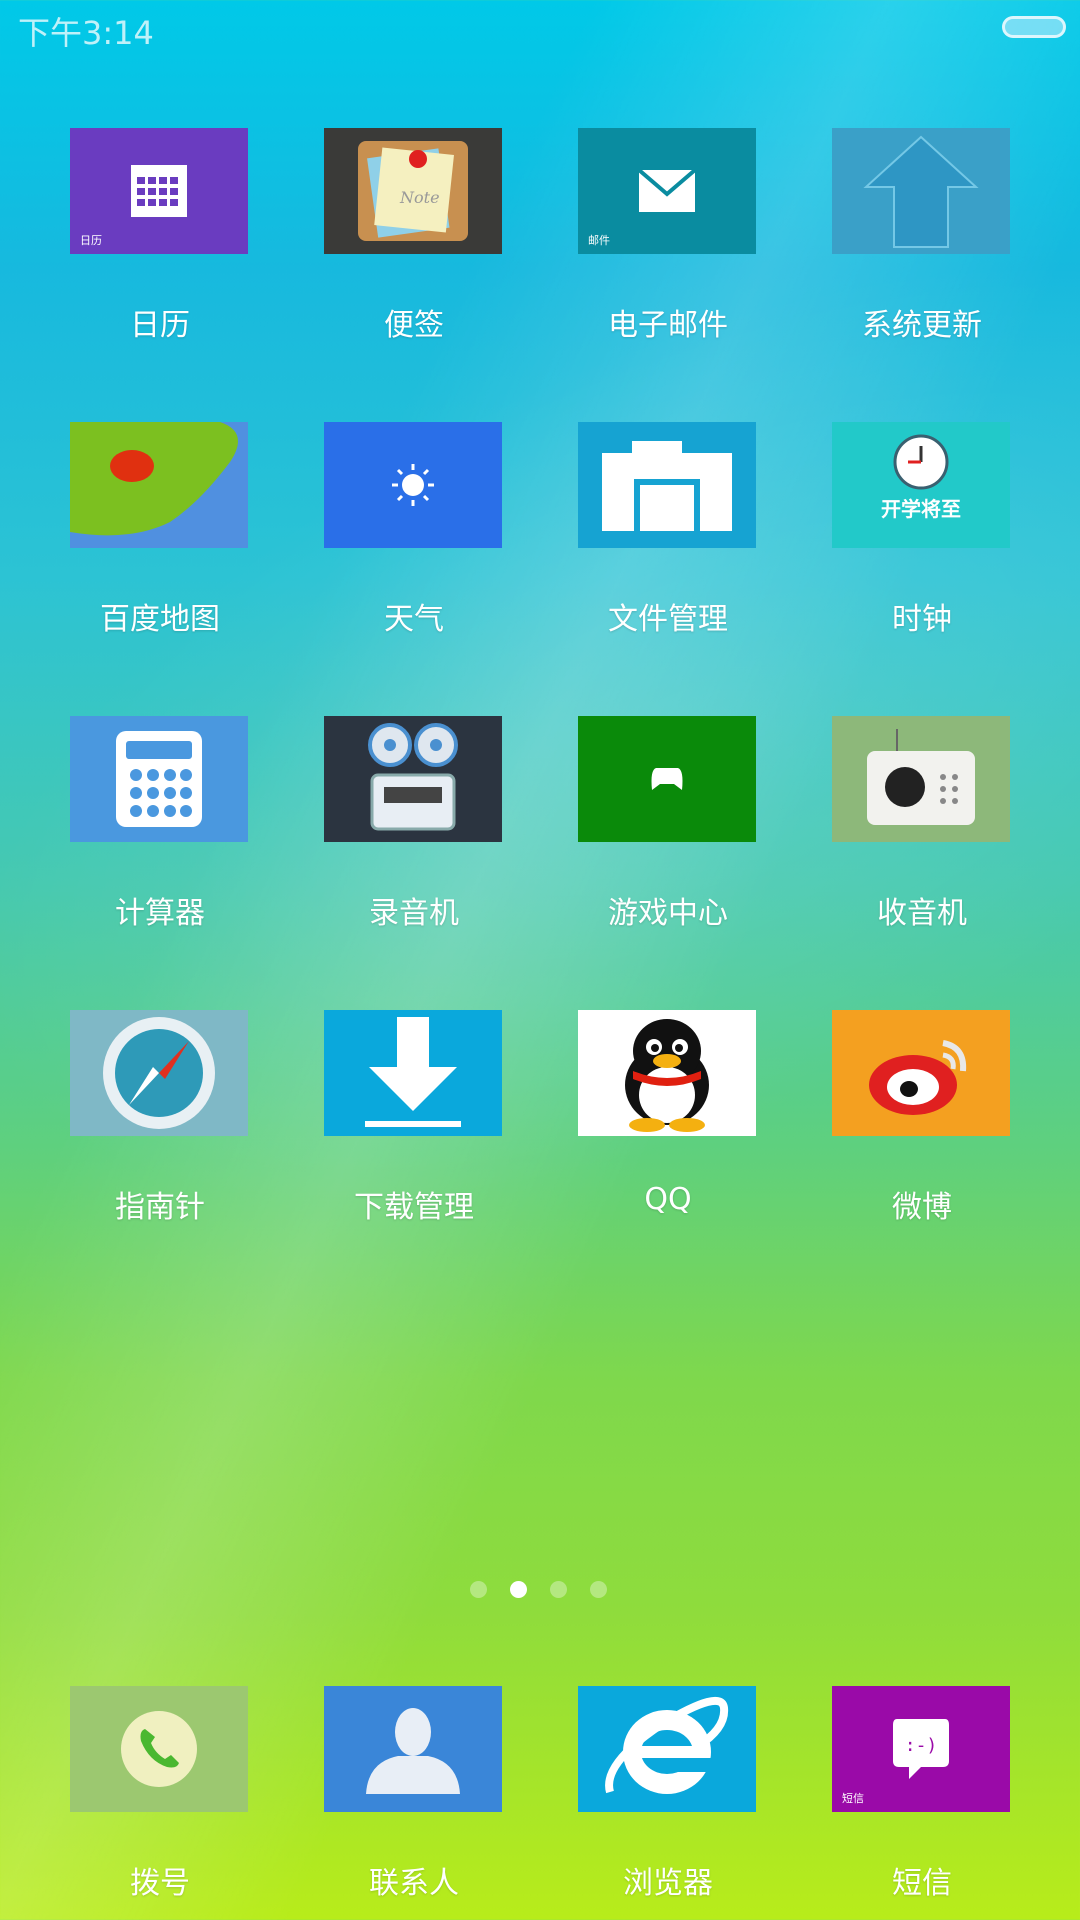 This screenshot has width=1080, height=1920. What do you see at coordinates (853, 1798) in the screenshot?
I see `tile-caption: 短信` at bounding box center [853, 1798].